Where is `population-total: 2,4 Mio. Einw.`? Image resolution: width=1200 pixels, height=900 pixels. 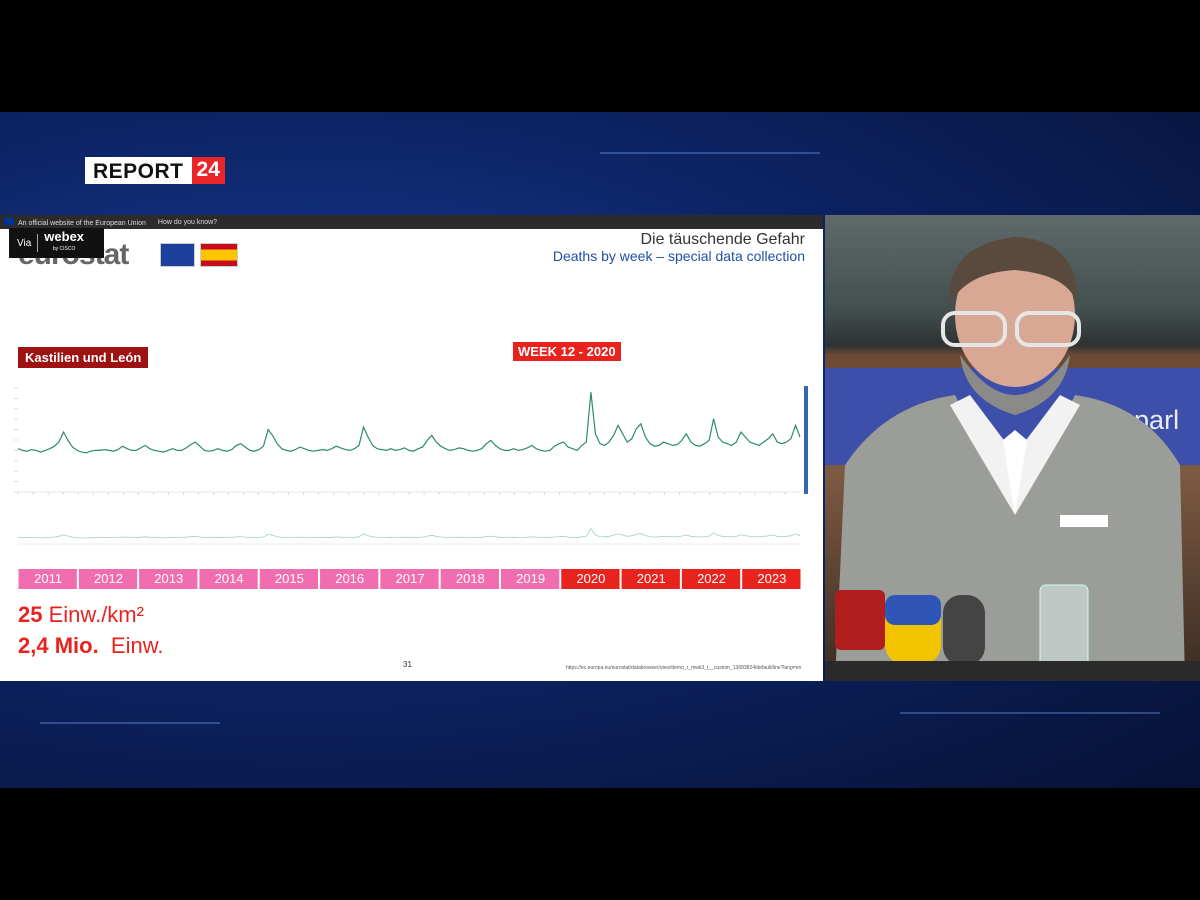
population-total: 2,4 Mio. Einw. is located at coordinates (91, 645).